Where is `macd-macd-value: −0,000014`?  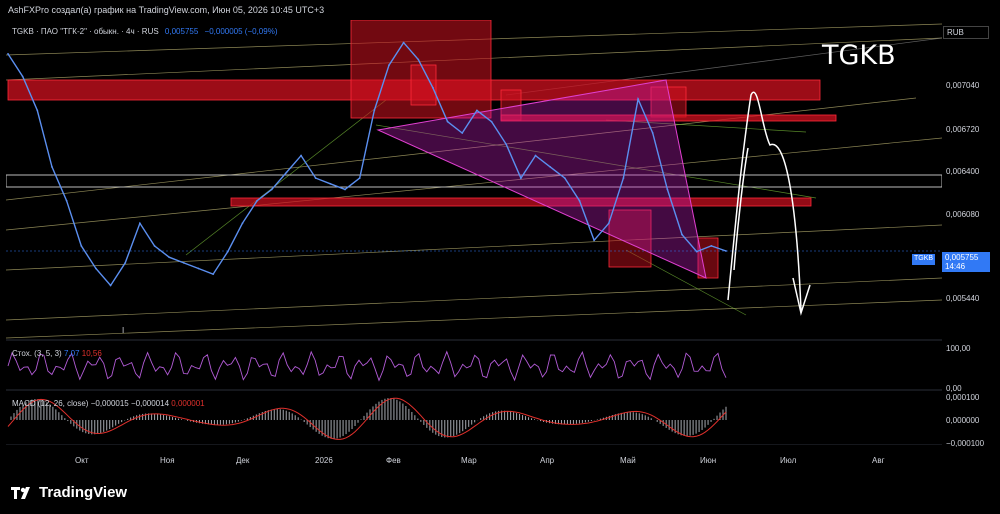
macd-macd-value: −0,000014 is located at coordinates (150, 403).